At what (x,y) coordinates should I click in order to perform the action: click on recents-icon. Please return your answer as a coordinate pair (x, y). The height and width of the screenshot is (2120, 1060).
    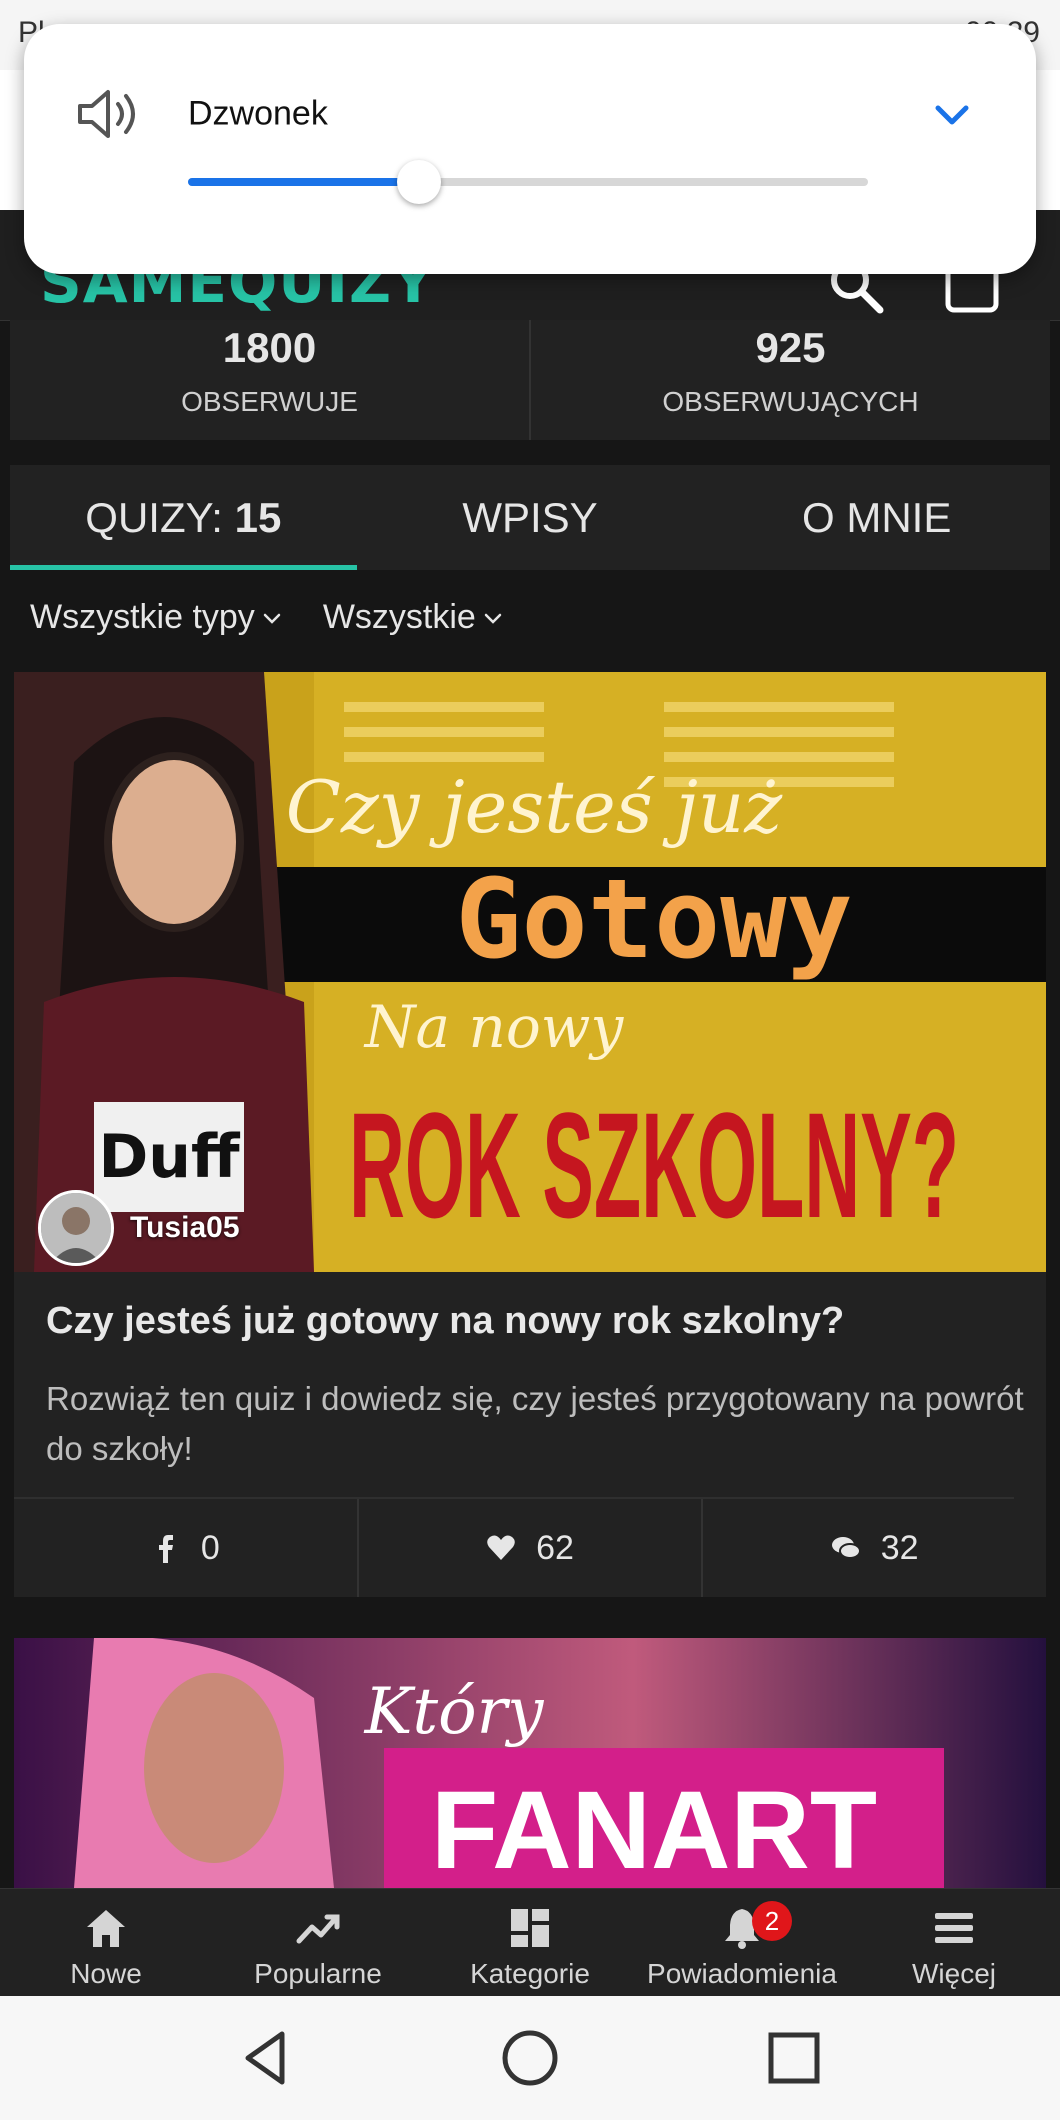
    Looking at the image, I should click on (794, 2058).